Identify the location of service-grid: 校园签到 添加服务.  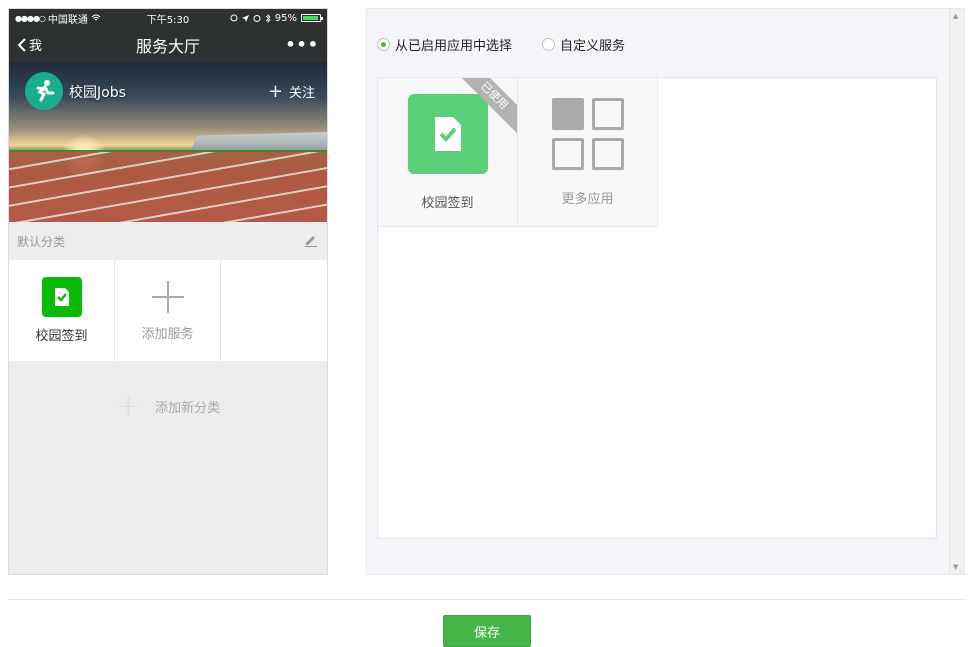
(168, 310).